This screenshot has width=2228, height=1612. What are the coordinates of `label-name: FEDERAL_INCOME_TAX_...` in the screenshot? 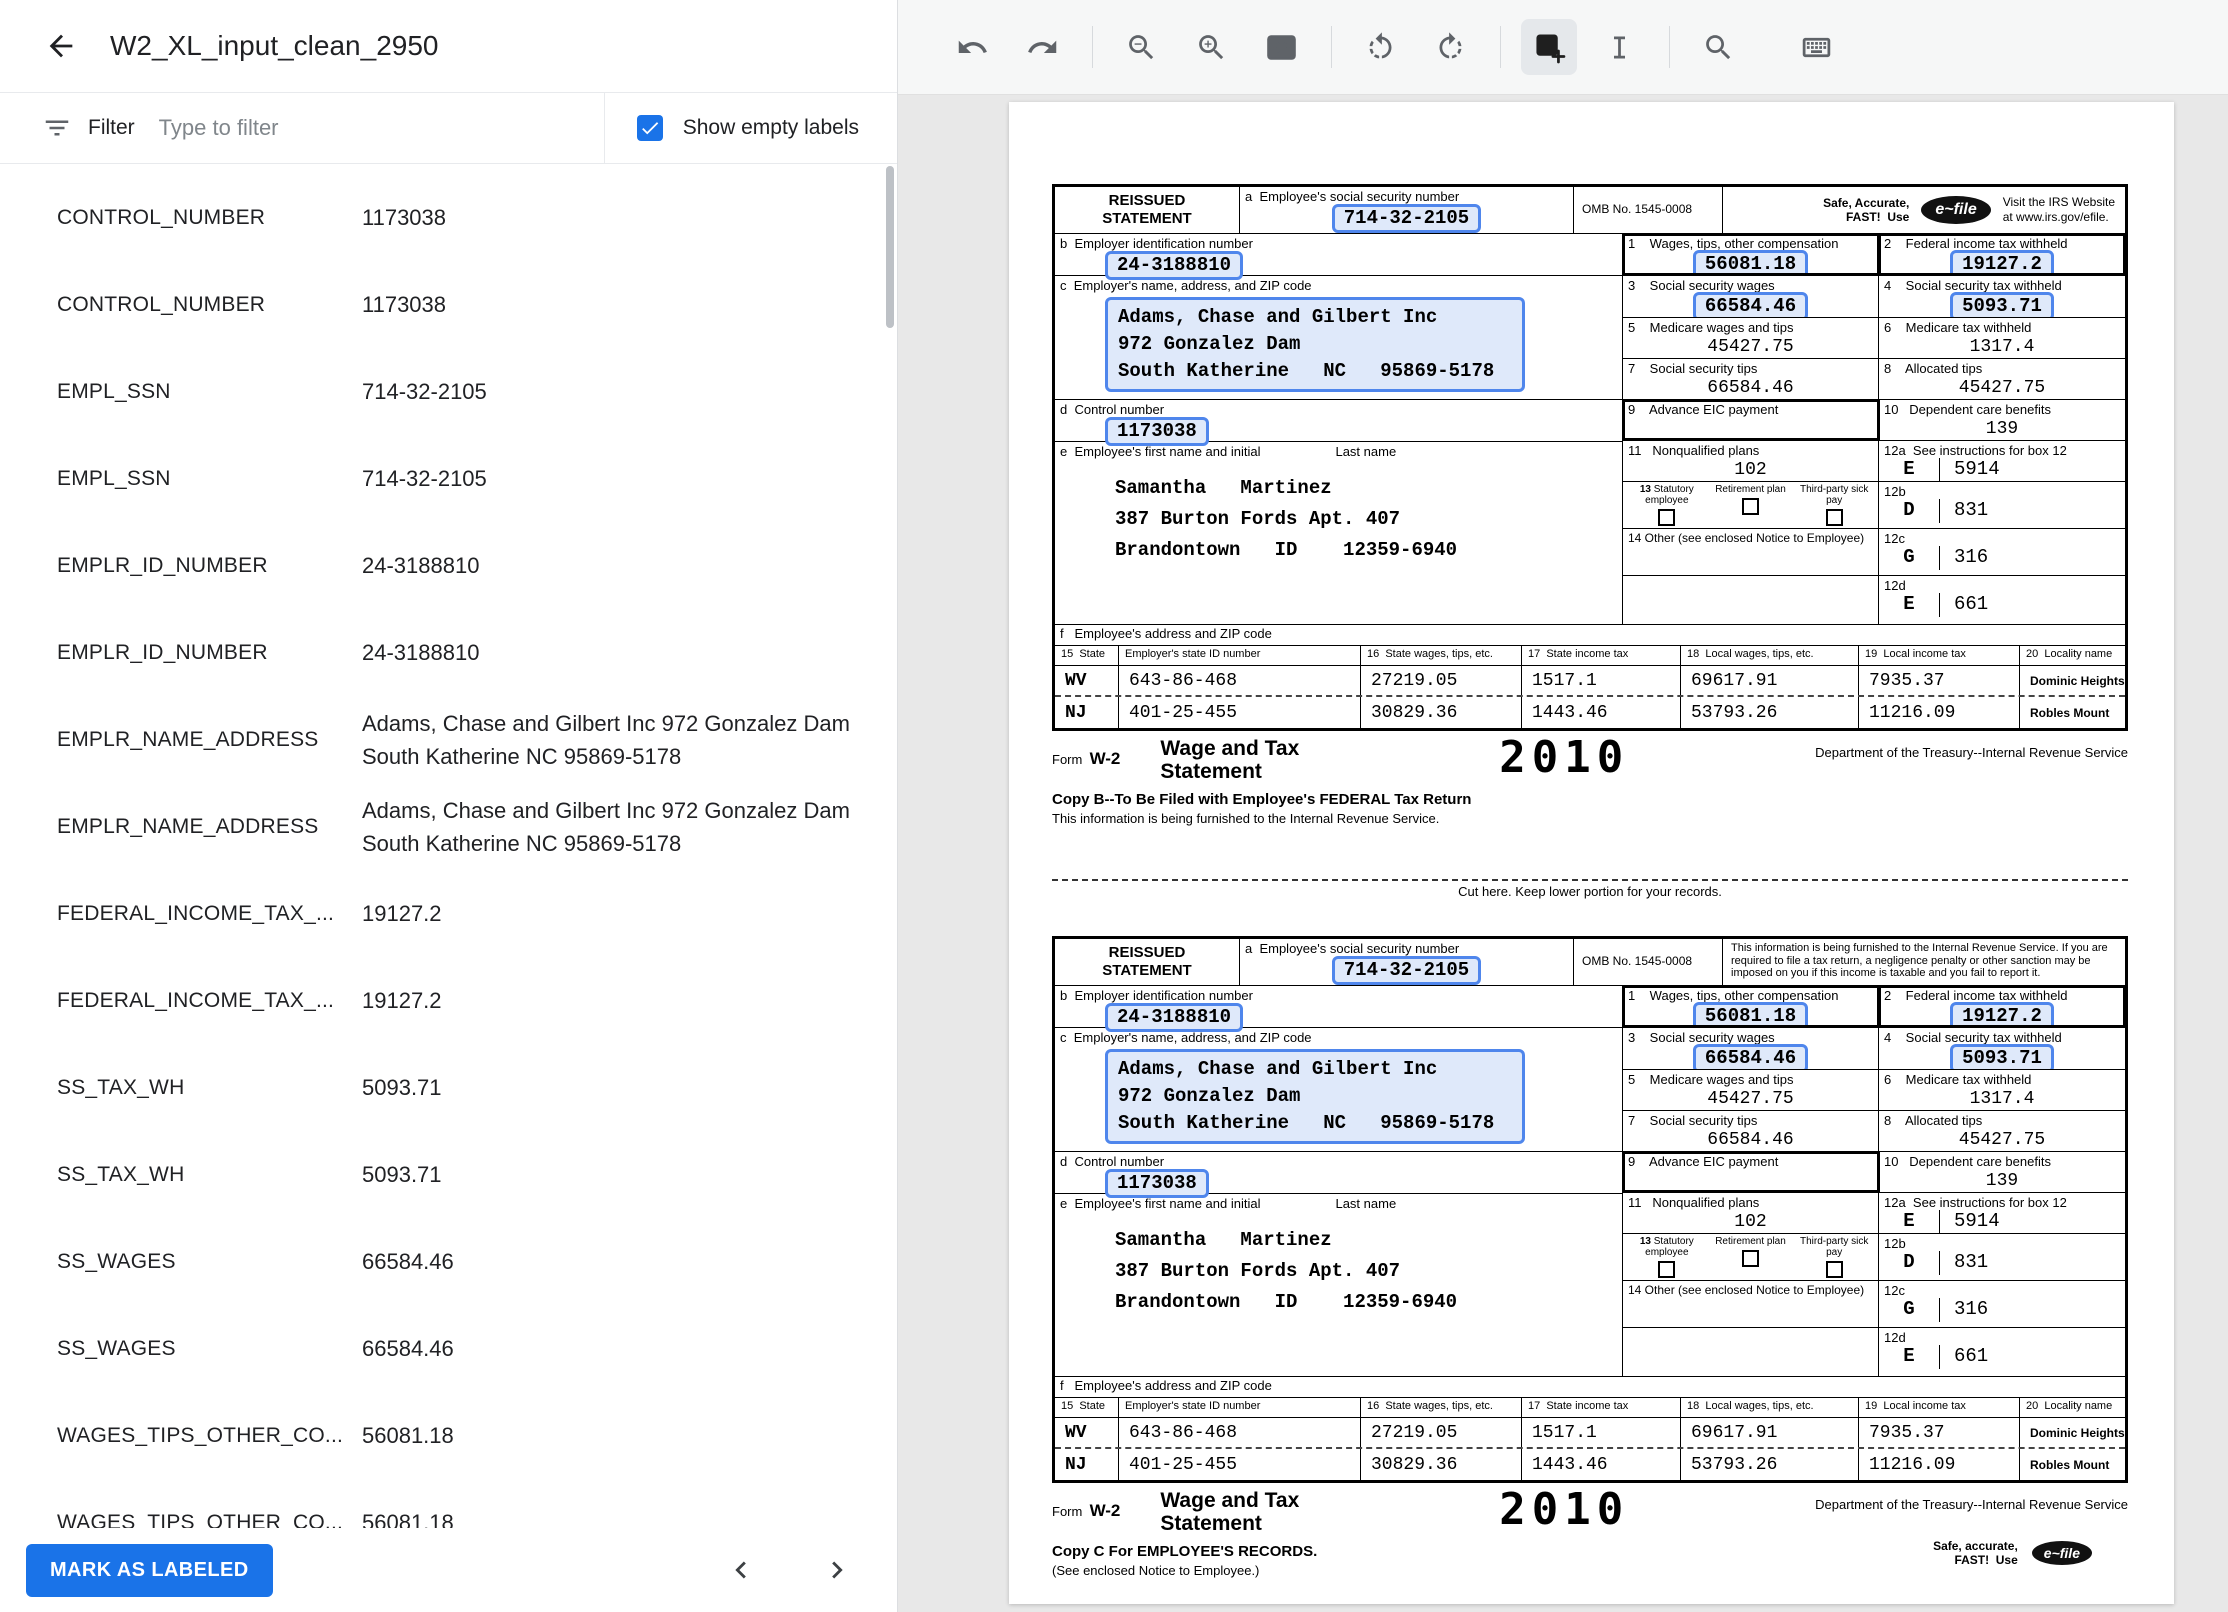 It's located at (196, 913).